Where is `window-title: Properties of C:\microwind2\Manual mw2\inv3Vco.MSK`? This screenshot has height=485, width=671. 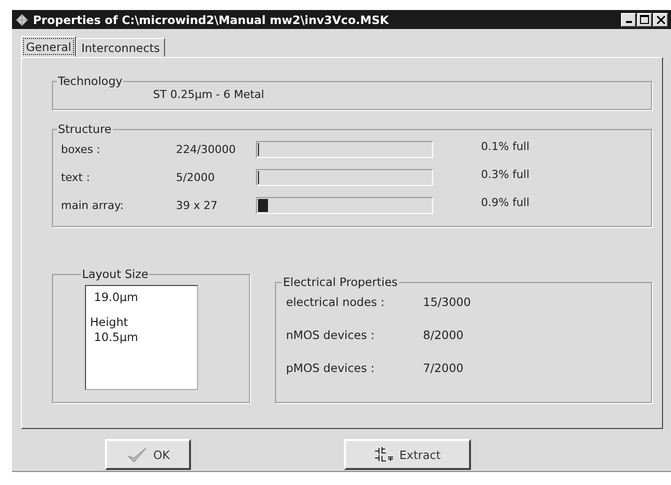 window-title: Properties of C:\microwind2\Manual mw2\inv3Vco.MSK is located at coordinates (211, 19).